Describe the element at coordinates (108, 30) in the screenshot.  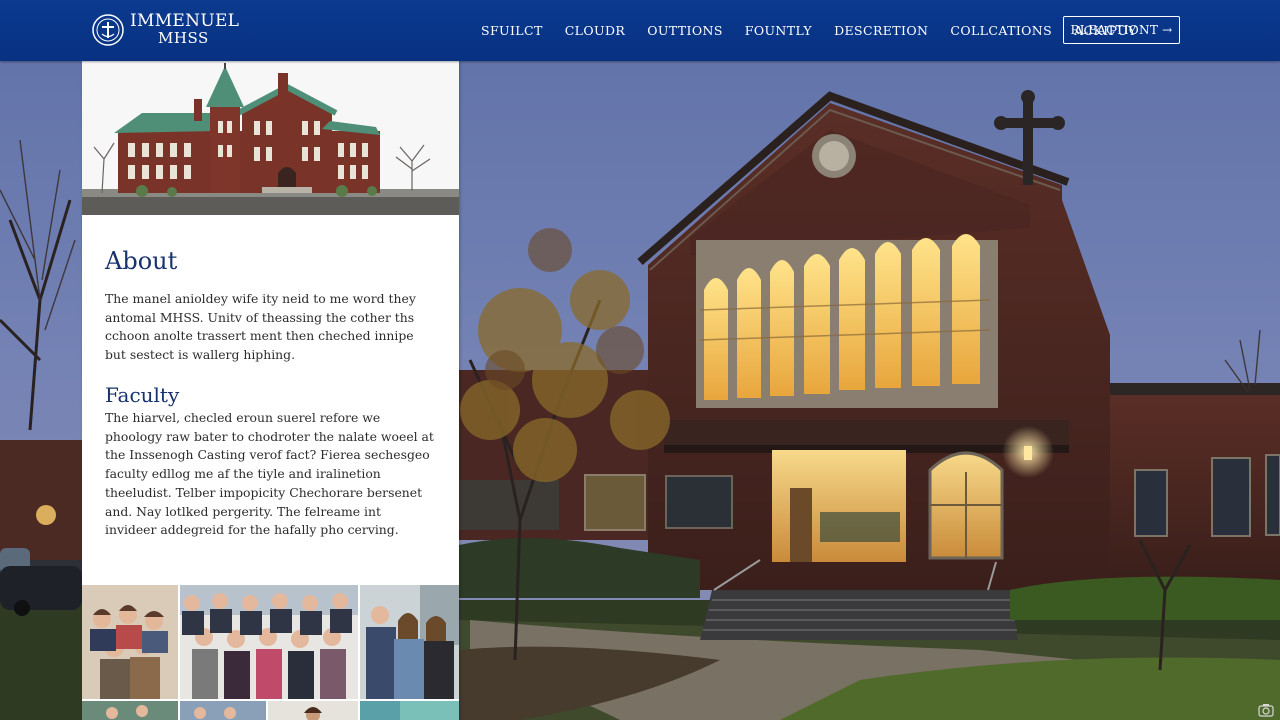
I see `school-crest-icon` at that location.